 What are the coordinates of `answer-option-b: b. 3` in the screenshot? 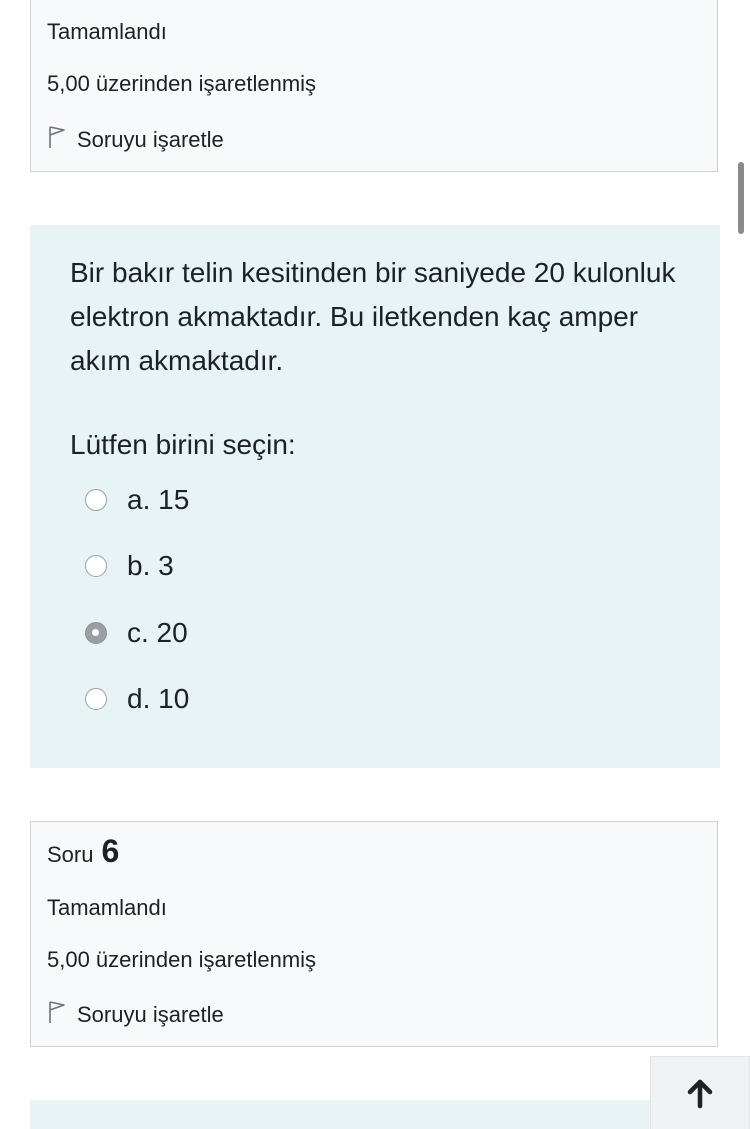 It's located at (129, 566).